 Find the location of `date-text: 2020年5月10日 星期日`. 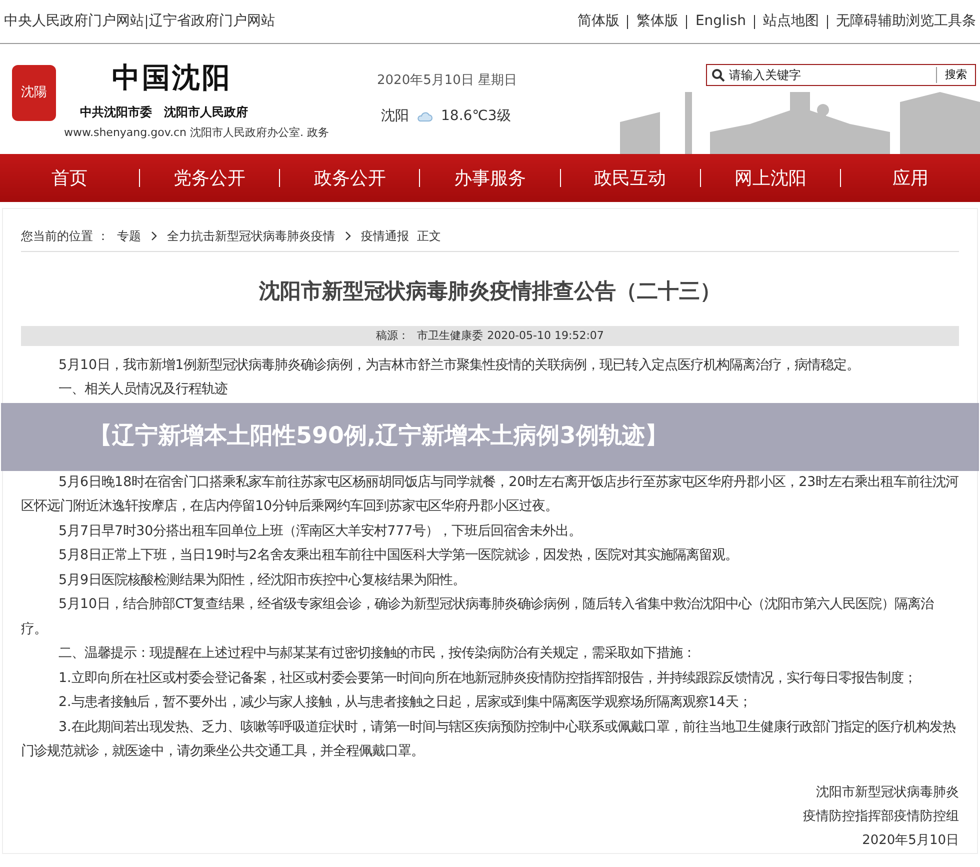

date-text: 2020年5月10日 星期日 is located at coordinates (447, 81).